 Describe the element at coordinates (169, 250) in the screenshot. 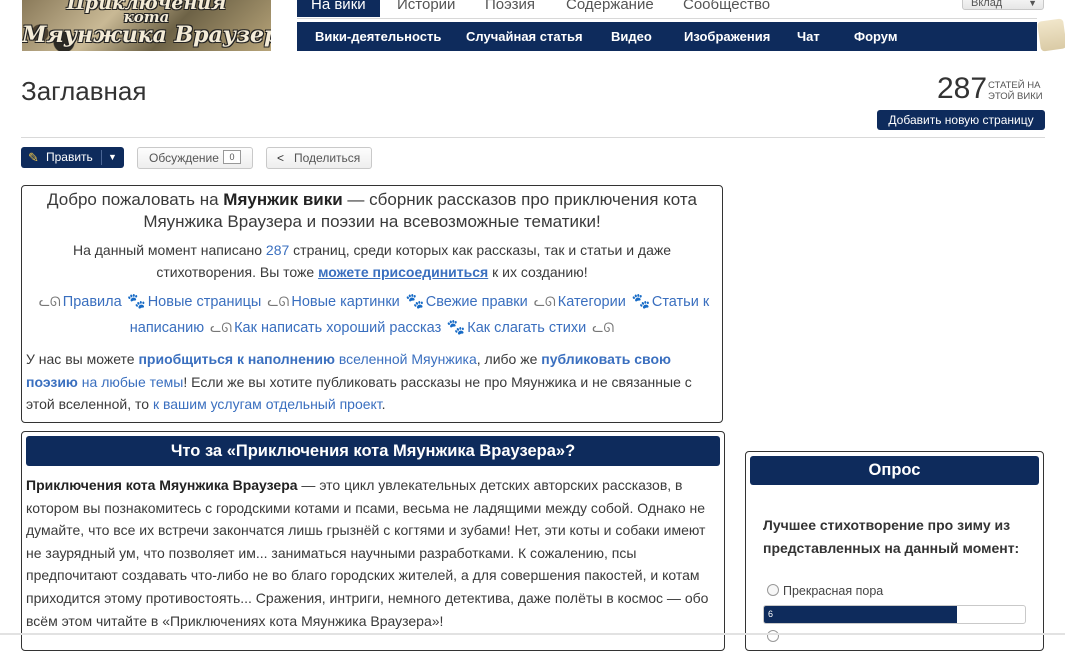

I see `stats-text: На данный момент написано` at that location.